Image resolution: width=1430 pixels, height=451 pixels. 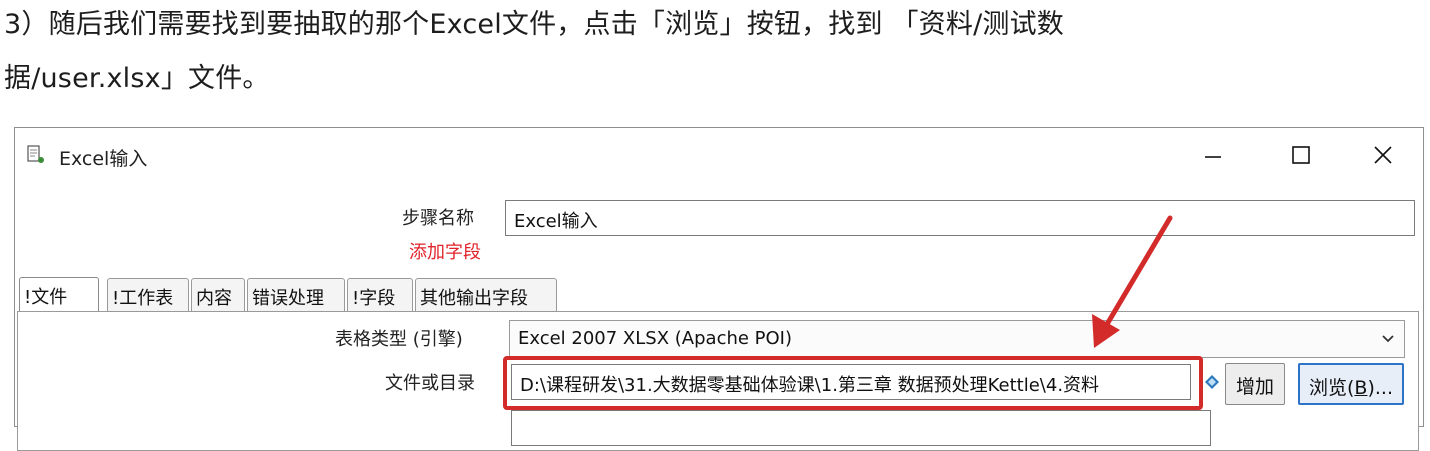 What do you see at coordinates (1132, 281) in the screenshot?
I see `annotation-arrow` at bounding box center [1132, 281].